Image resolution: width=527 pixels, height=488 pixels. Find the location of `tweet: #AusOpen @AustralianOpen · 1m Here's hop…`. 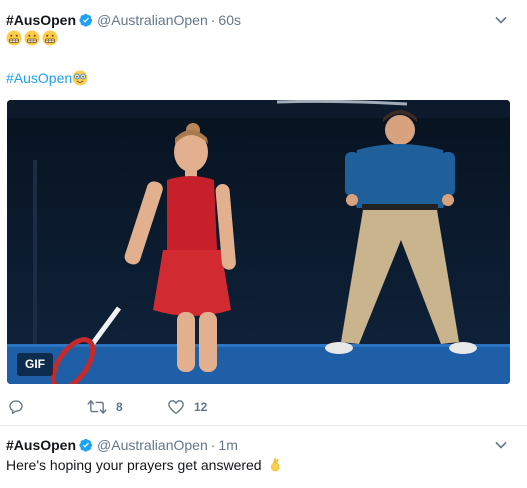

tweet: #AusOpen @AustralianOpen · 1m Here's hop… is located at coordinates (263, 457).